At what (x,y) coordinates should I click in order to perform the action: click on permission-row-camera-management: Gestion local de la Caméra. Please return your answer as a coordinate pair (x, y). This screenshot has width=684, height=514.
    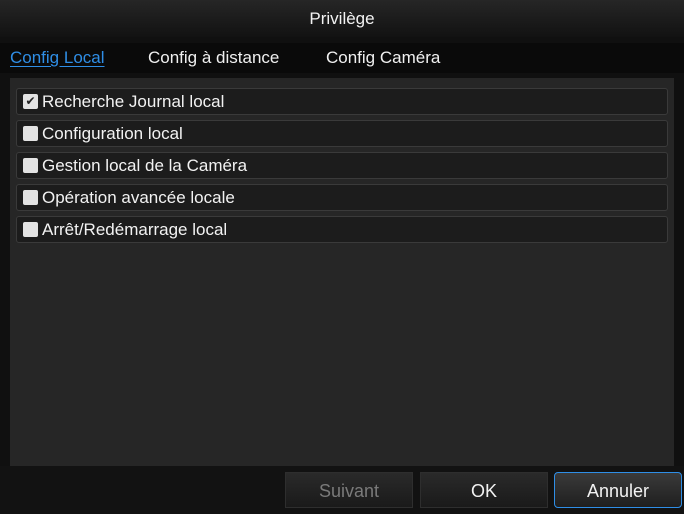
    Looking at the image, I should click on (342, 165).